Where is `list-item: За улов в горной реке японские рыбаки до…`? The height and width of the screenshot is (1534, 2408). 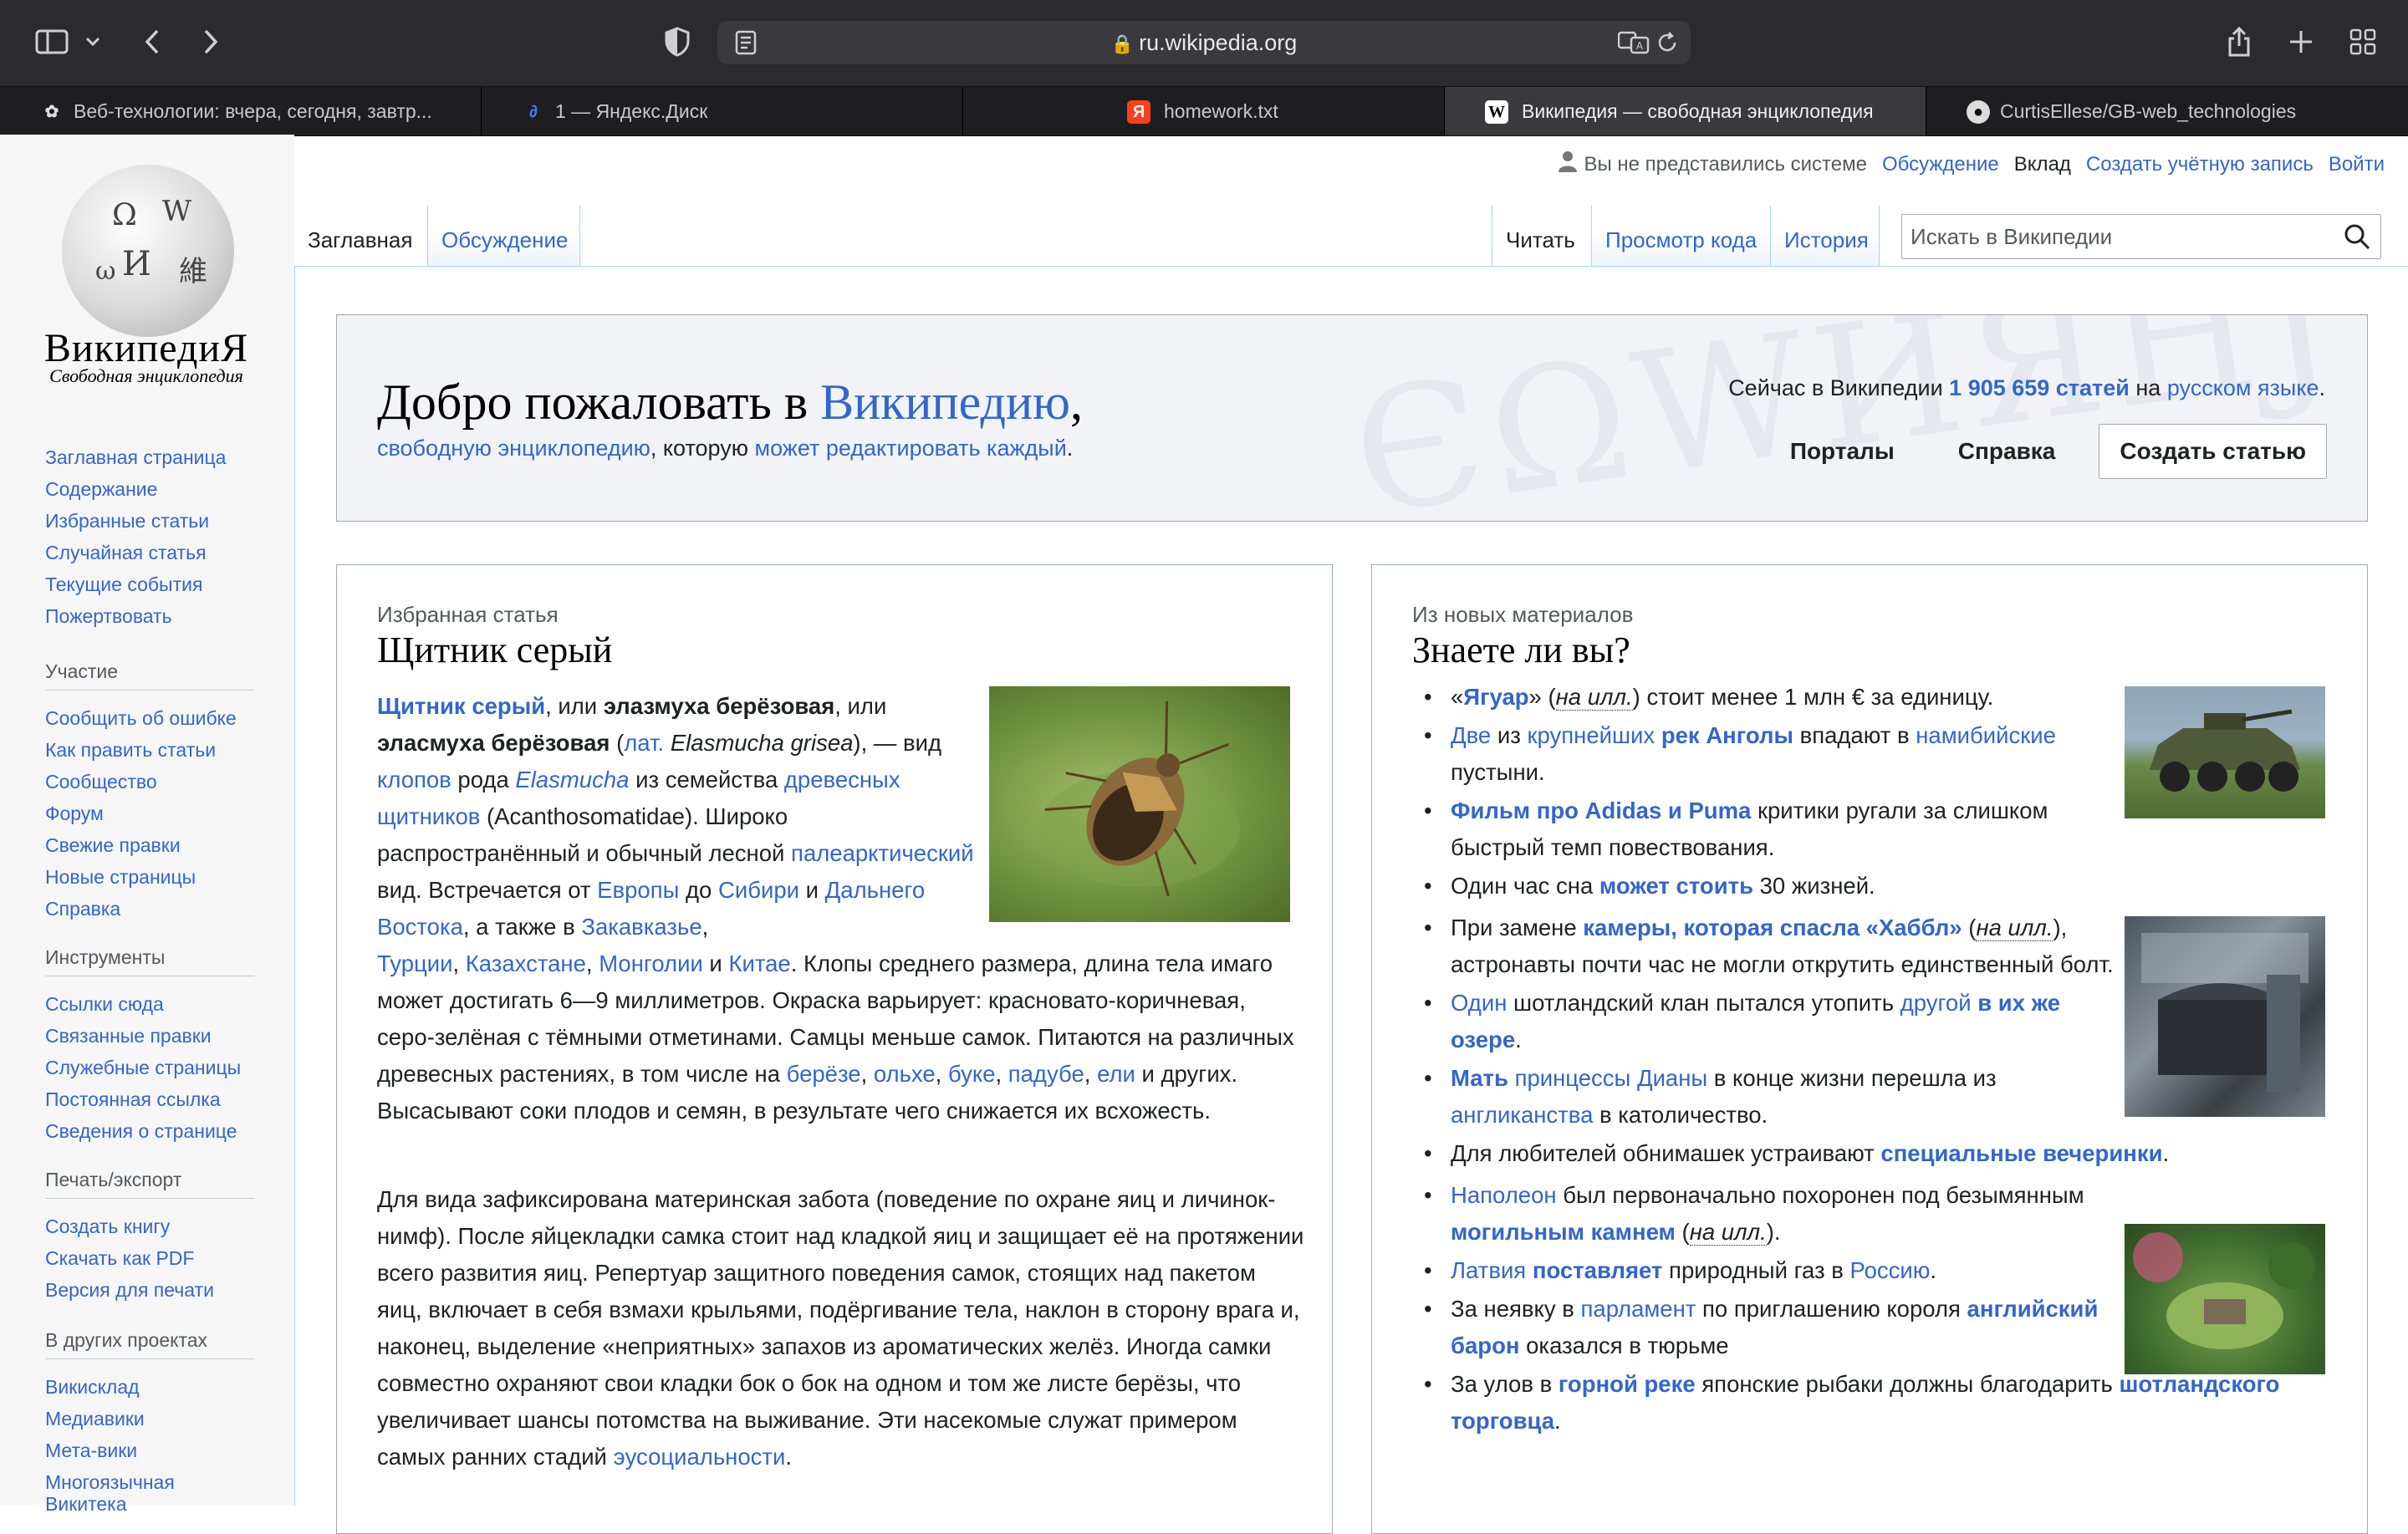
list-item: За улов в горной реке японские рыбаки до… is located at coordinates (1874, 1403).